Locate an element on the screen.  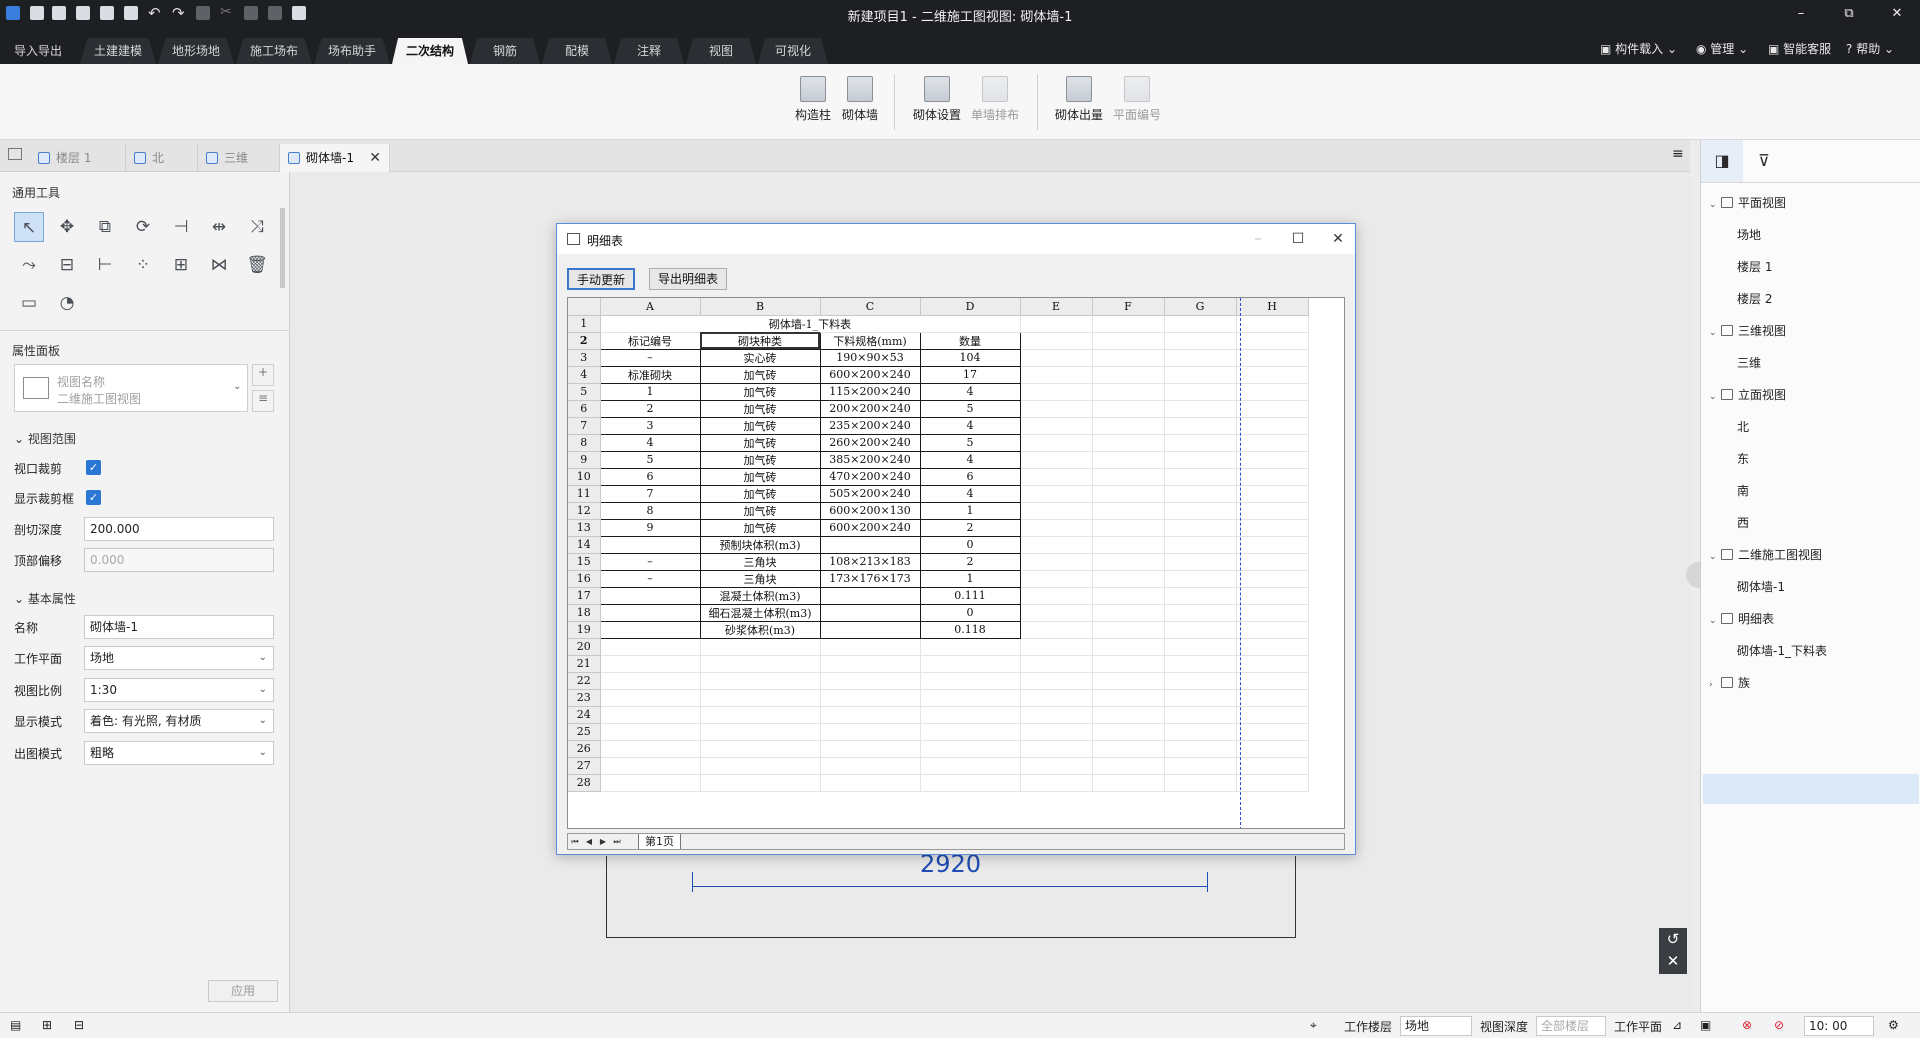
next-sheet-icon: ▶ is located at coordinates (603, 841).